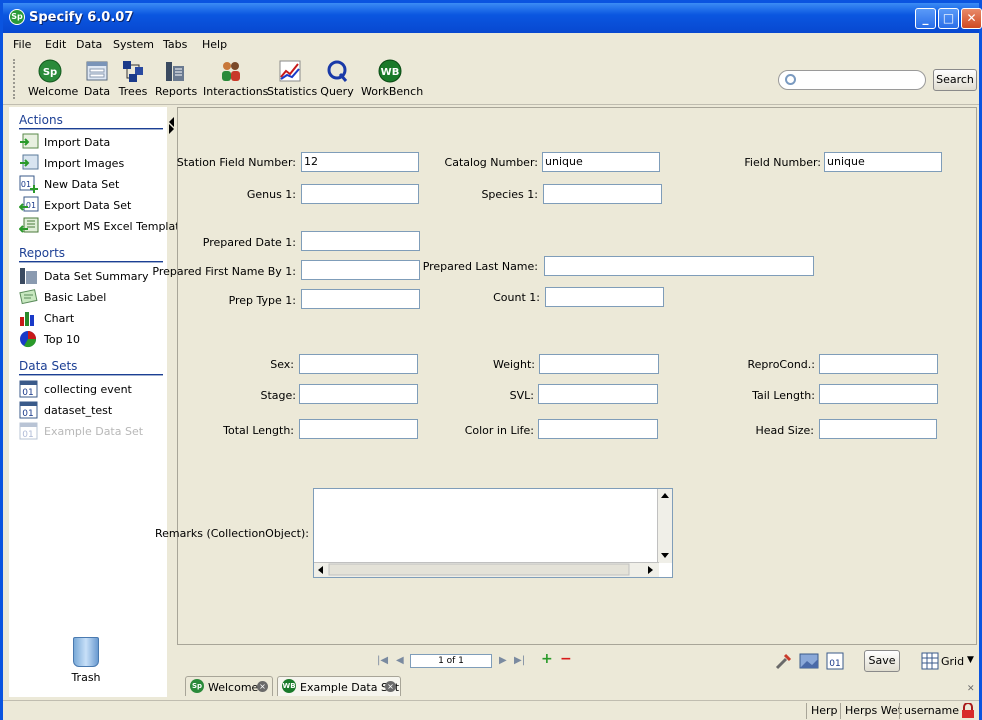  What do you see at coordinates (491, 162) in the screenshot?
I see `catalog-number-label: Catalog Number:` at bounding box center [491, 162].